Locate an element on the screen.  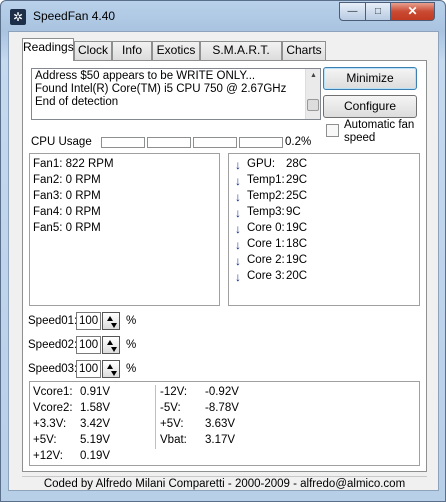
voltage-value: 5.19V is located at coordinates (95, 440).